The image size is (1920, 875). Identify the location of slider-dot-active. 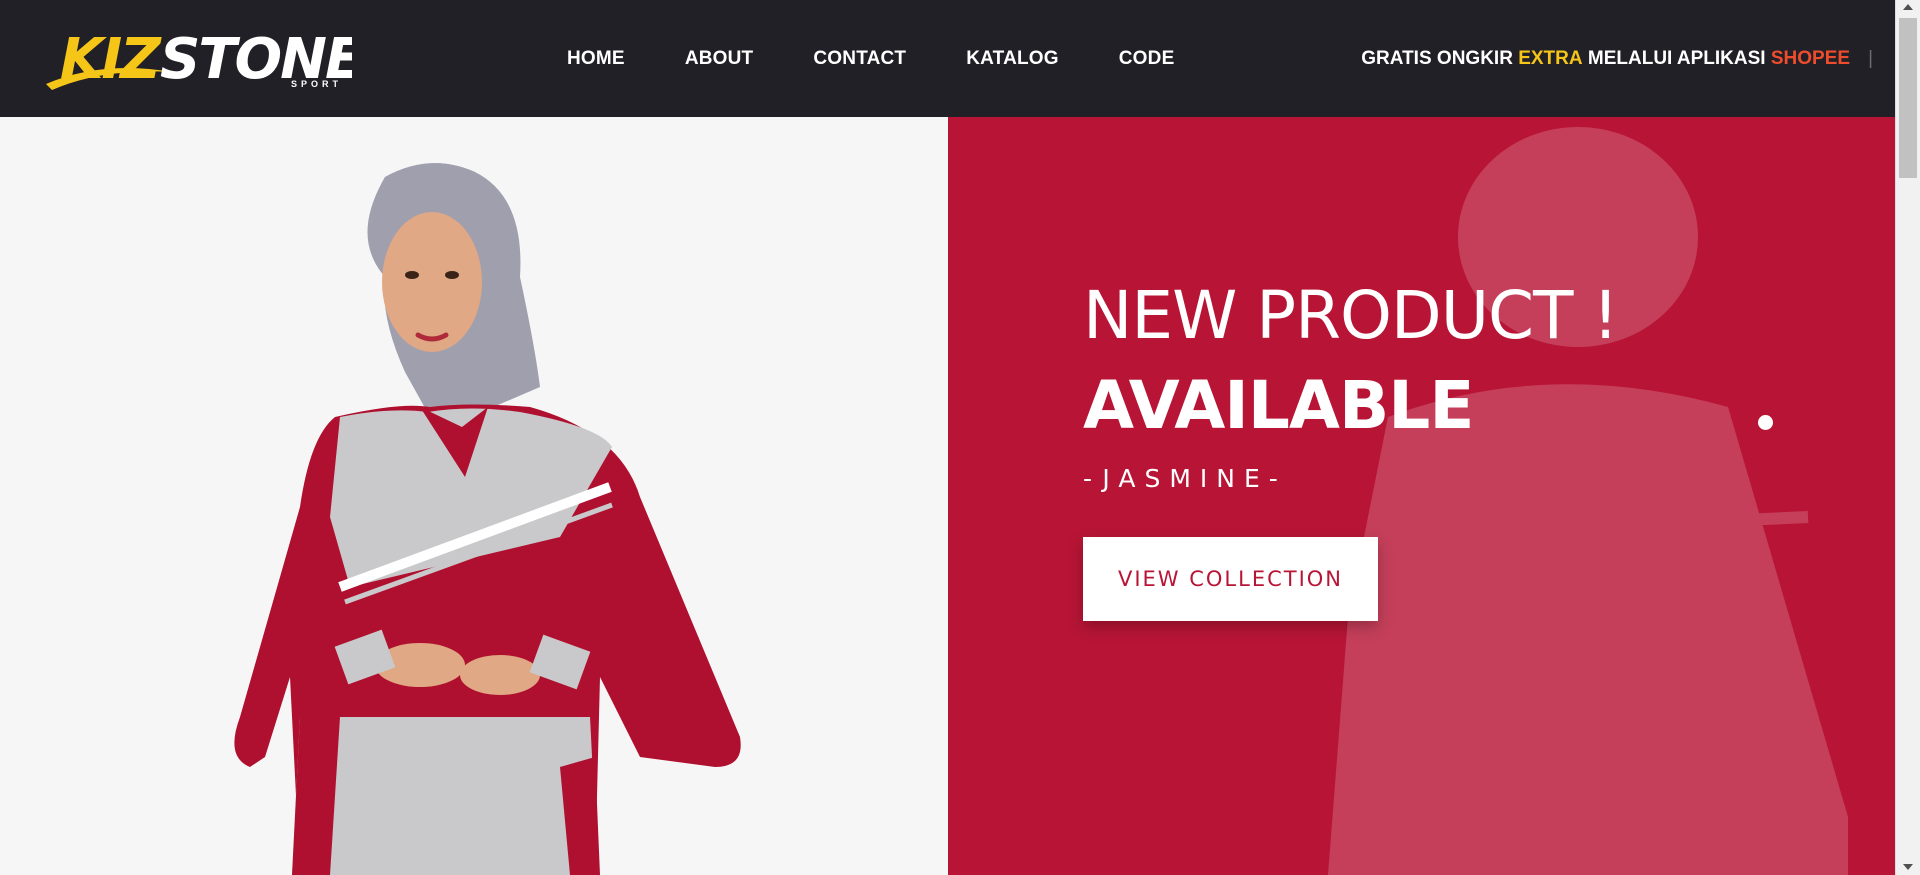
(1765, 422).